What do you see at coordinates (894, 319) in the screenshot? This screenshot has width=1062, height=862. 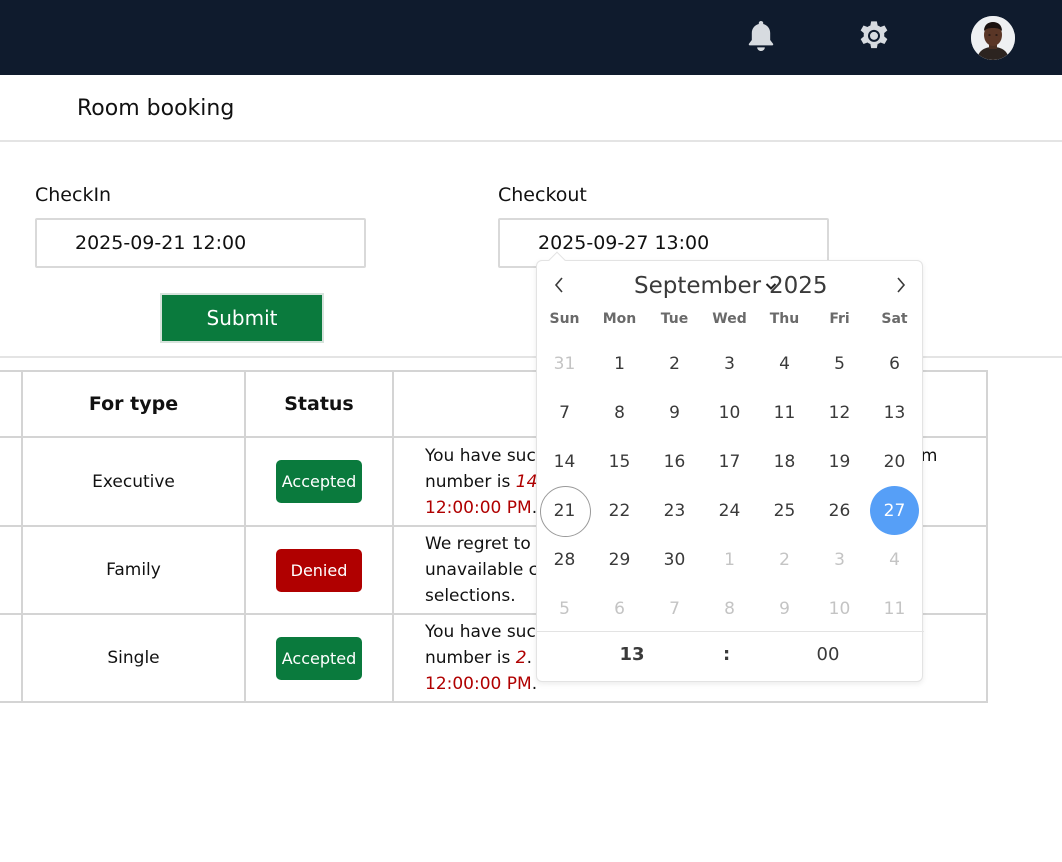 I see `weekday-label: Sat` at bounding box center [894, 319].